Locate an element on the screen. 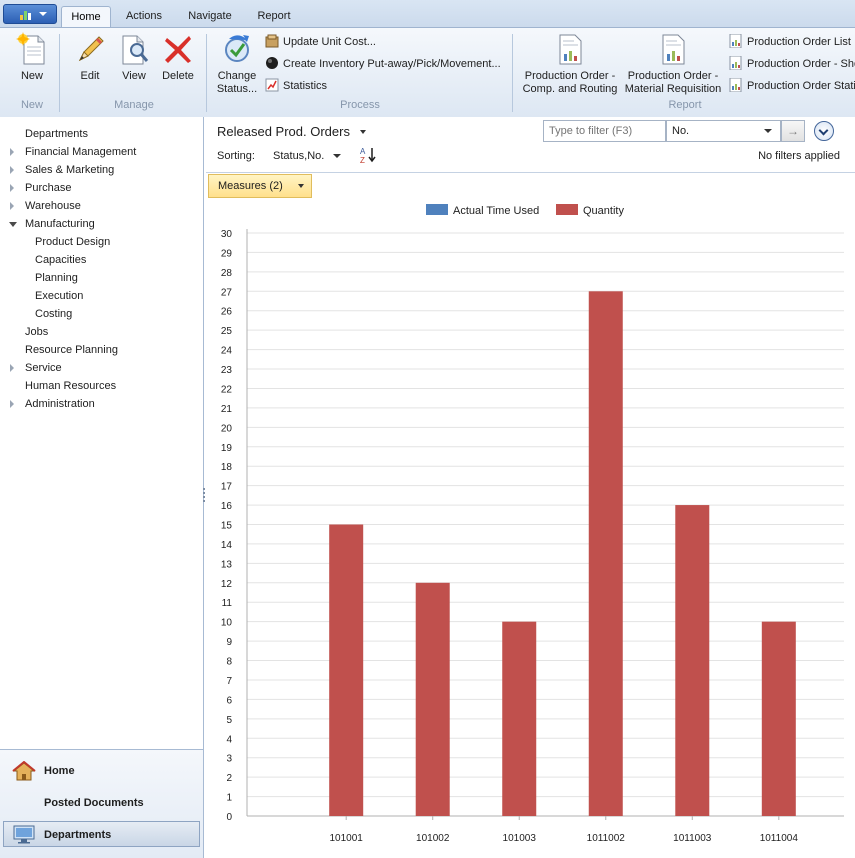 This screenshot has height=858, width=855. x-tick-label: 101002 is located at coordinates (433, 838).